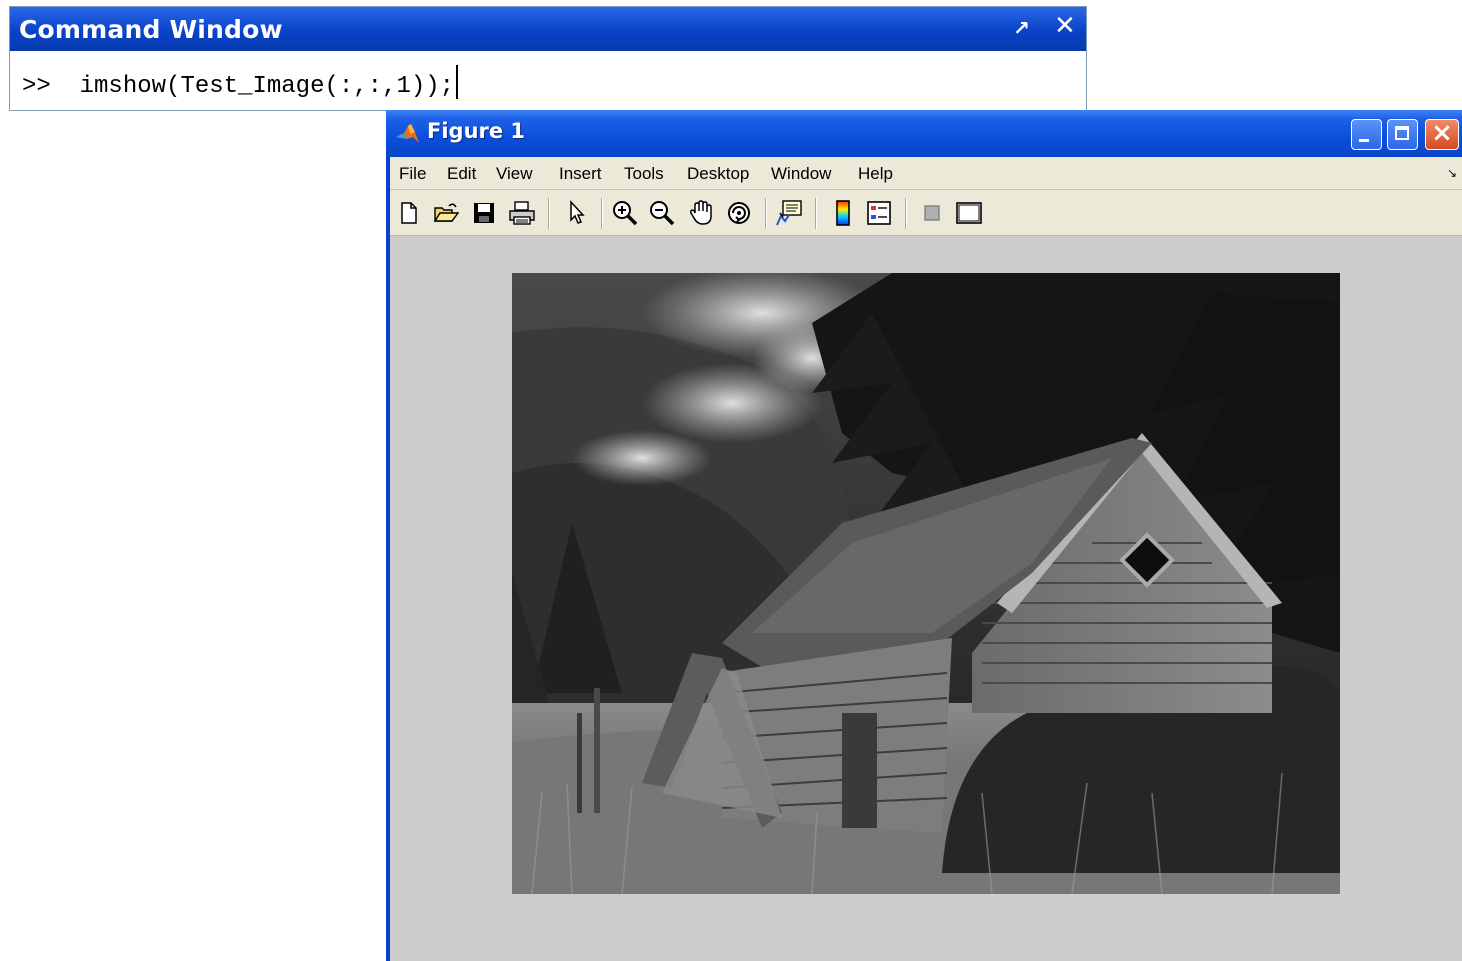 The image size is (1462, 961). Describe the element at coordinates (409, 213) in the screenshot. I see `new-figure-icon` at that location.